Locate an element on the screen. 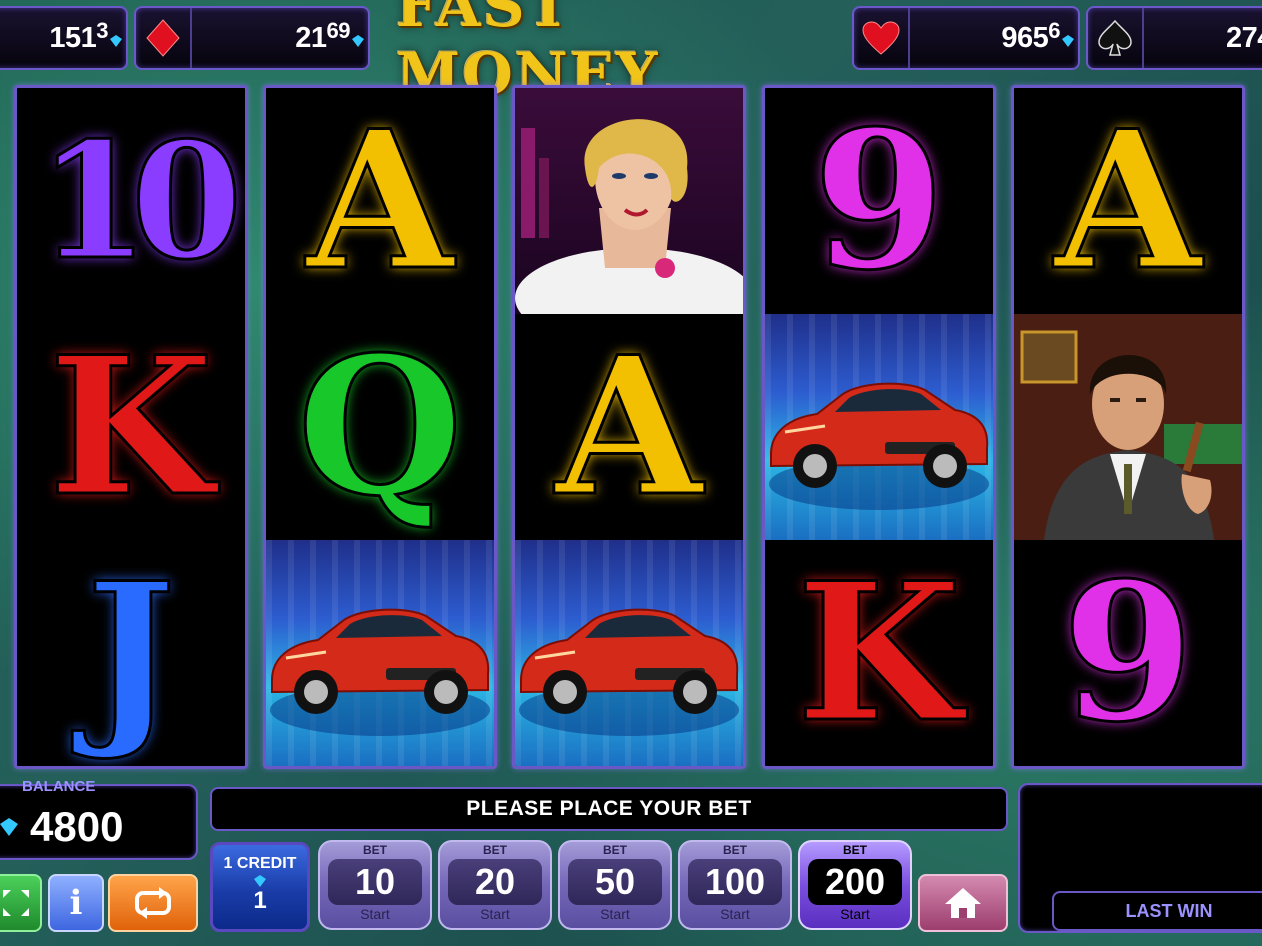 Image resolution: width=1262 pixels, height=946 pixels. autoplay-button is located at coordinates (153, 903).